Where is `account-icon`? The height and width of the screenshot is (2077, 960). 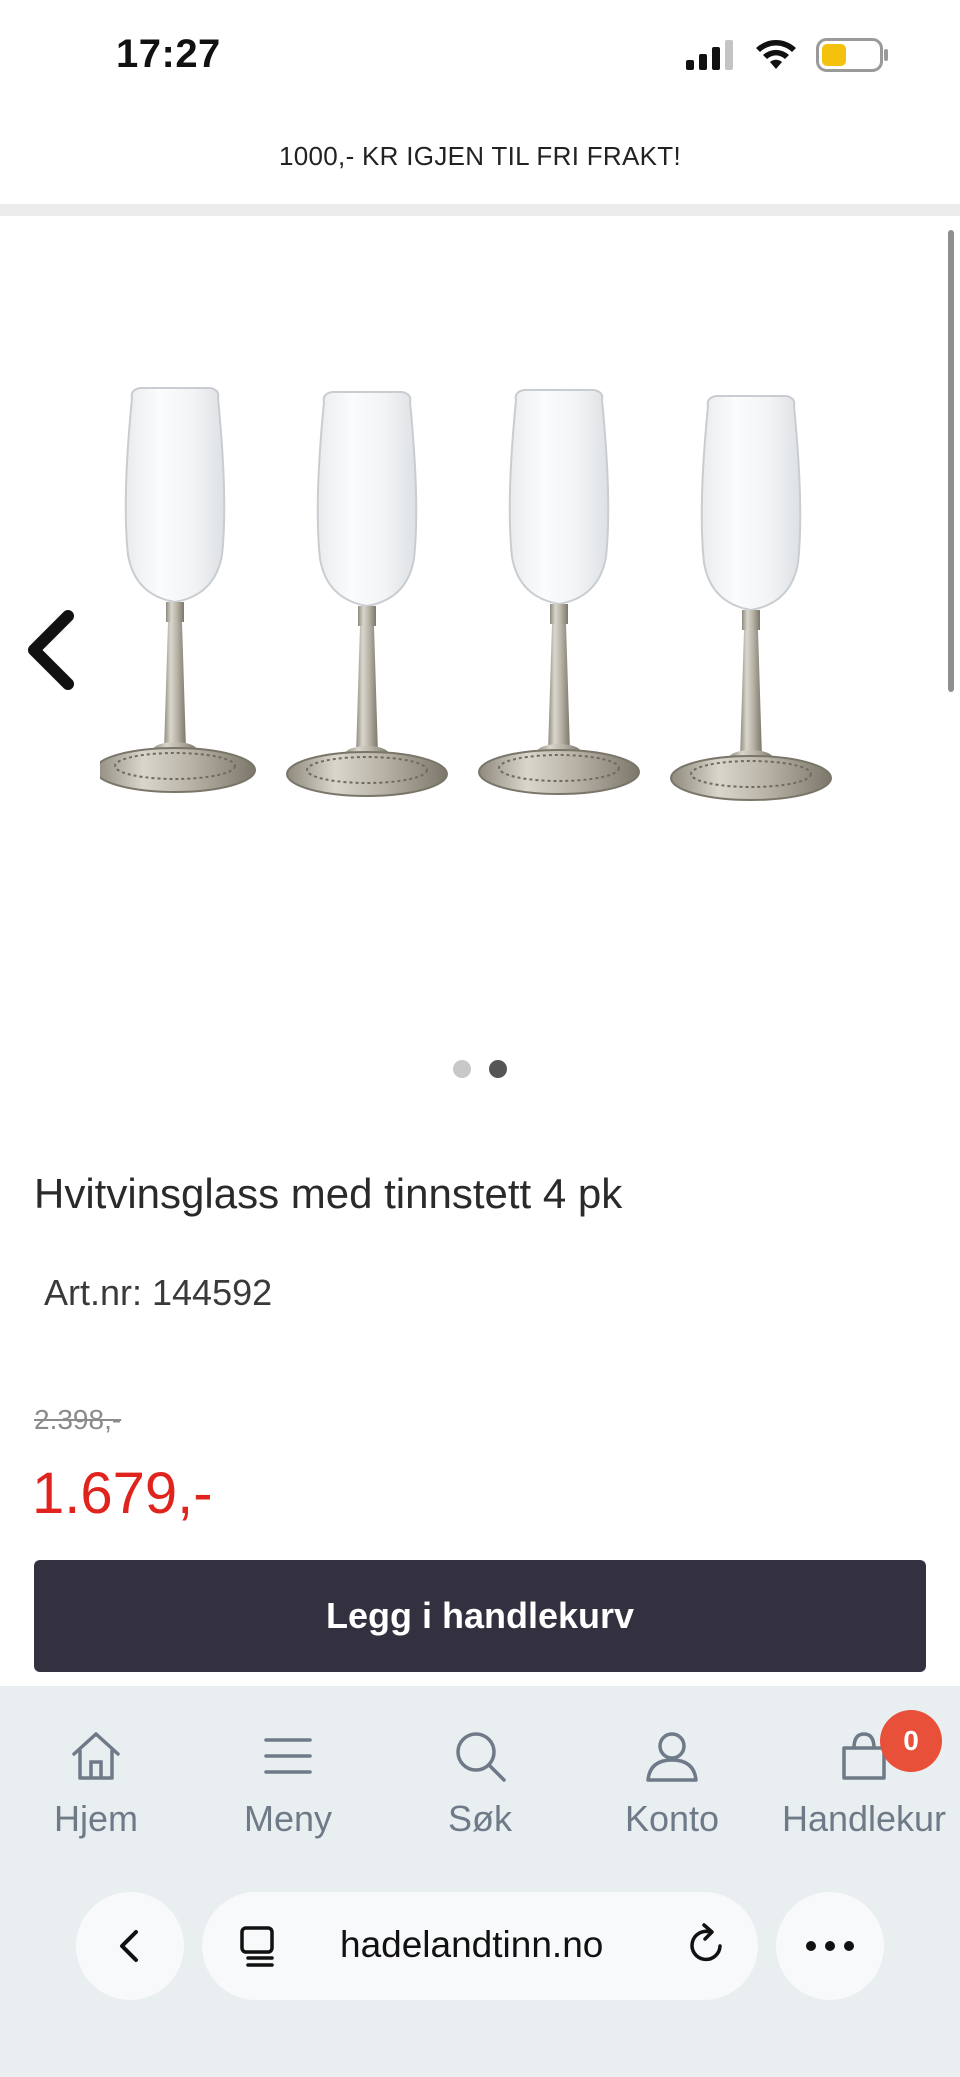
account-icon is located at coordinates (672, 1757).